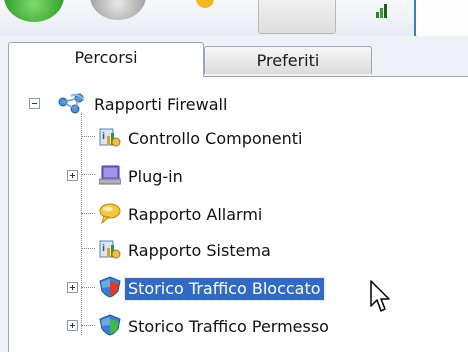 The width and height of the screenshot is (468, 352). I want to click on tree-node-label: Storico Traffico Bloccato, so click(224, 289).